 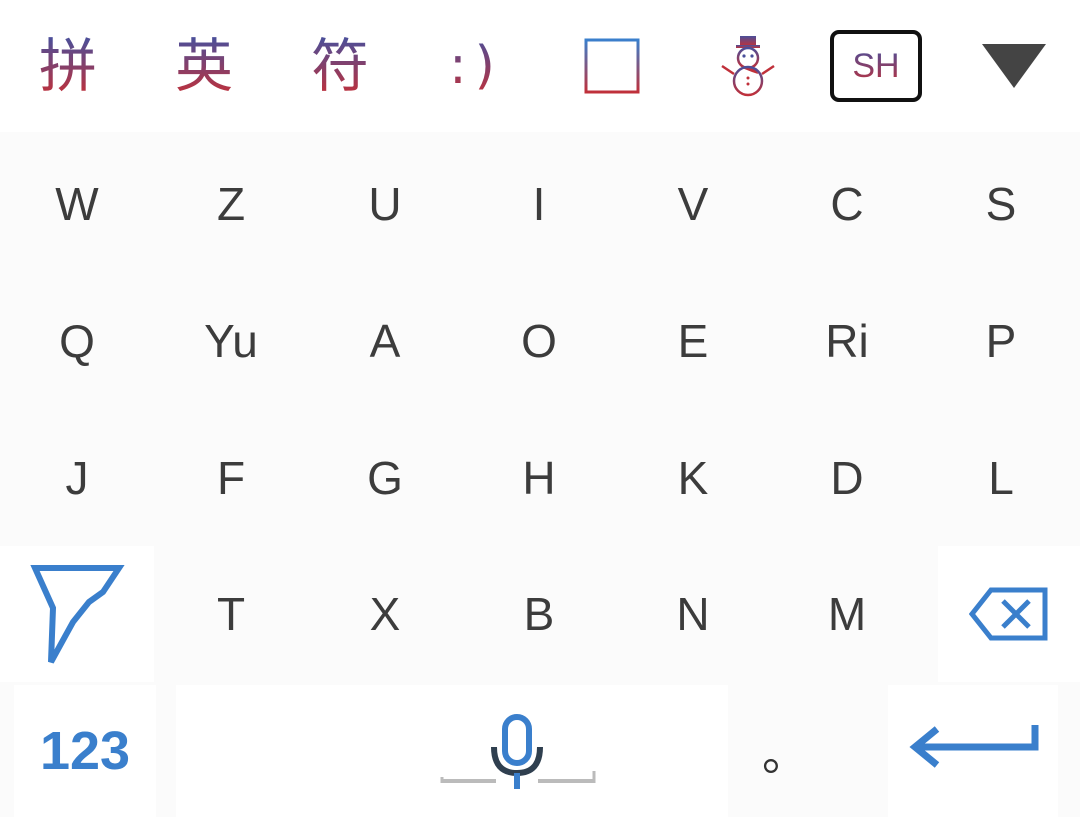 I want to click on collapse-keyboard-icon, so click(x=1014, y=66).